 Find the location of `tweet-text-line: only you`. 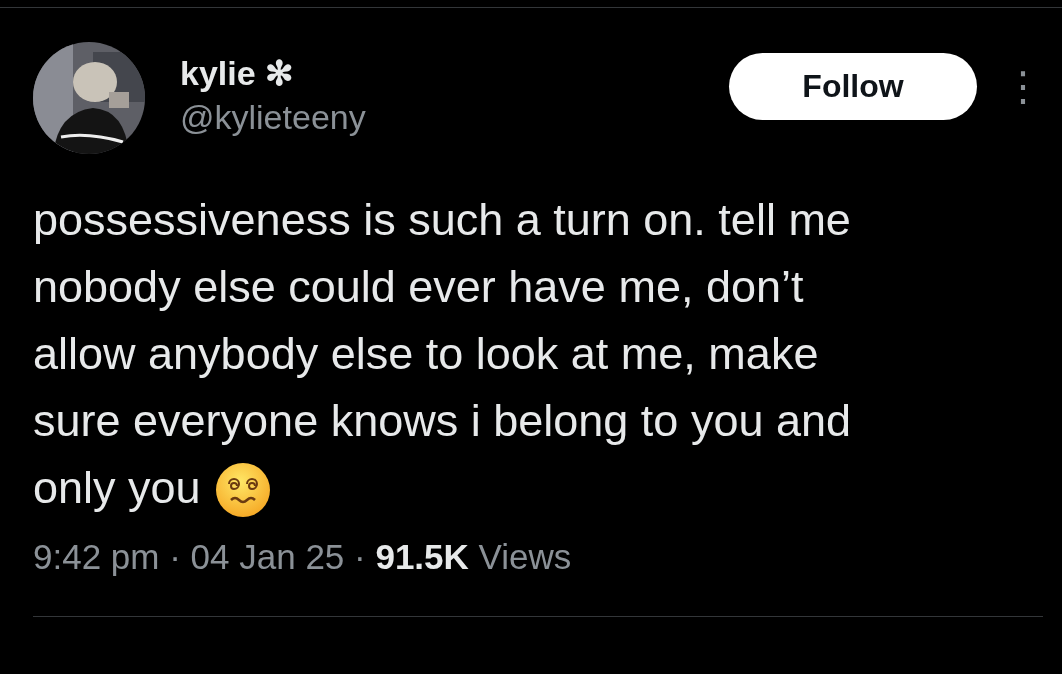

tweet-text-line: only you is located at coordinates (117, 488).